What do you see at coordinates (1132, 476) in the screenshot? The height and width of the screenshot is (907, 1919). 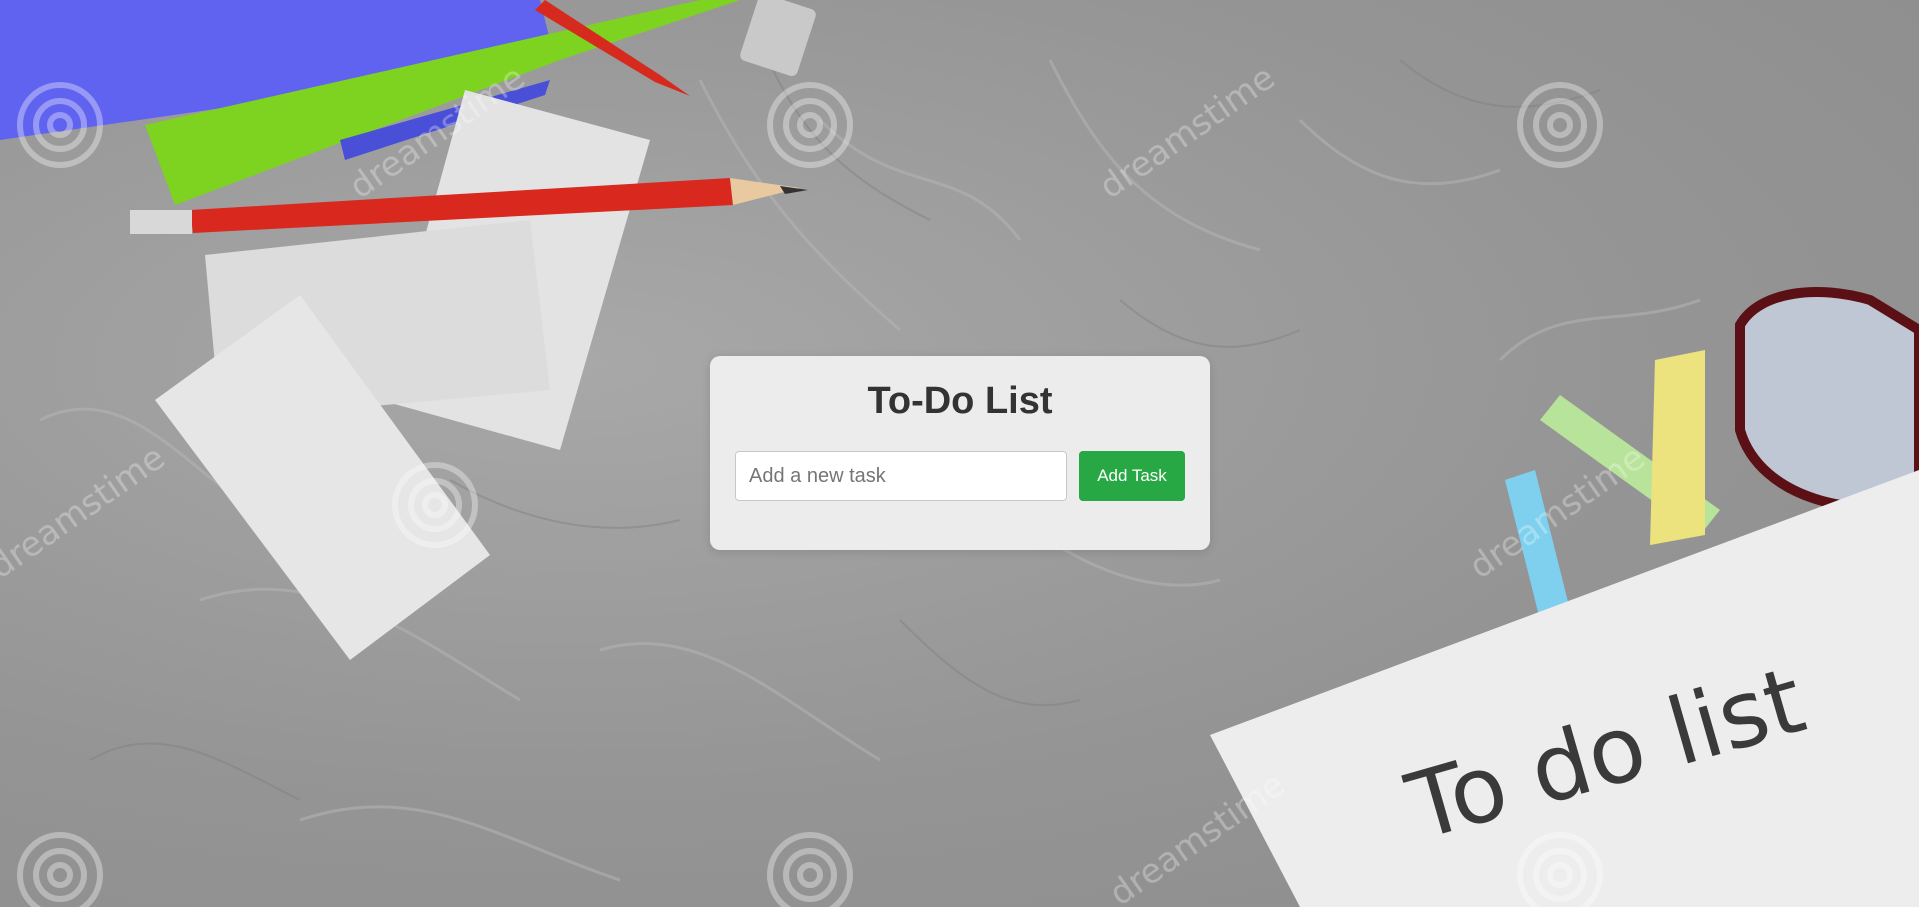 I see `add-task-button: Add Task` at bounding box center [1132, 476].